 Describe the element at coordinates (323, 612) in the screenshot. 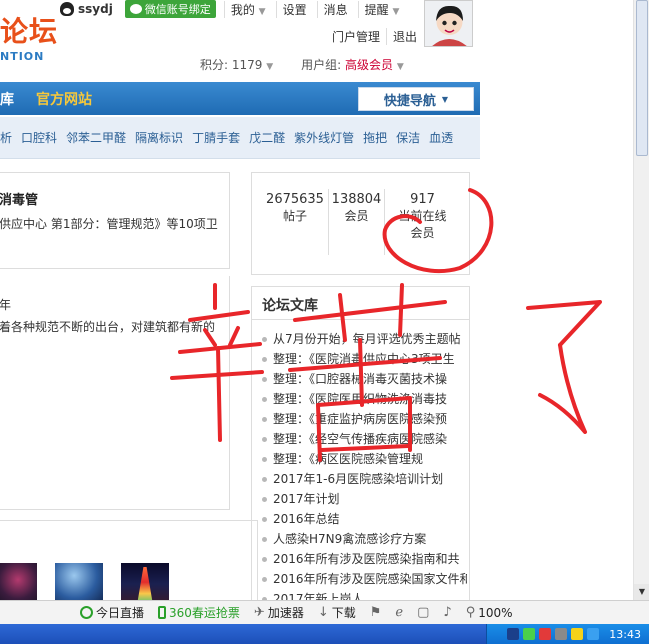

I see `download-arrow-icon: ↓` at that location.